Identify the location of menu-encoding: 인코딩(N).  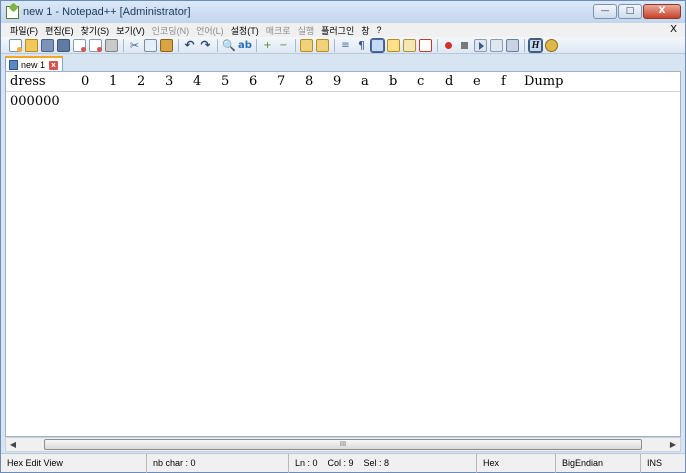
(171, 30).